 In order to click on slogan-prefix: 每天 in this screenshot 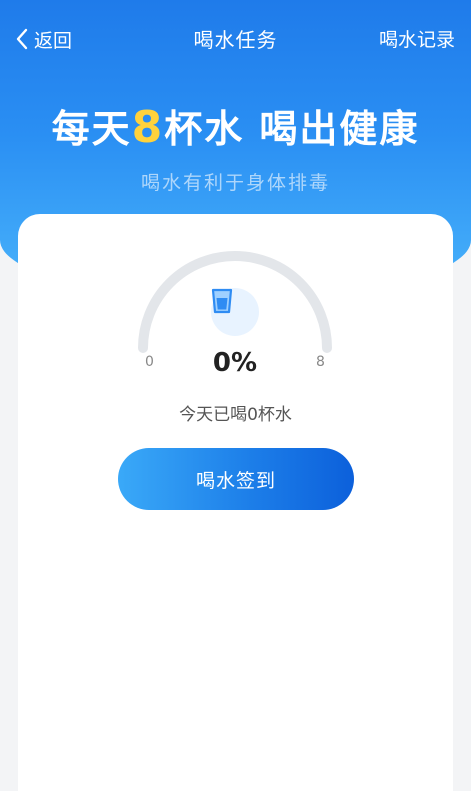, I will do `click(91, 129)`.